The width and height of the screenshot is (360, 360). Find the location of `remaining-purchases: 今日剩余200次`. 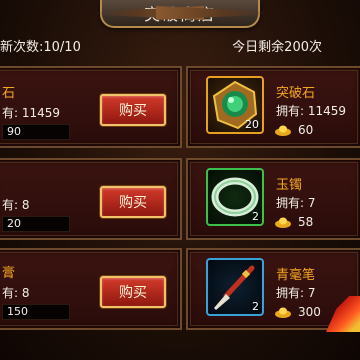

remaining-purchases: 今日剩余200次 is located at coordinates (277, 47).